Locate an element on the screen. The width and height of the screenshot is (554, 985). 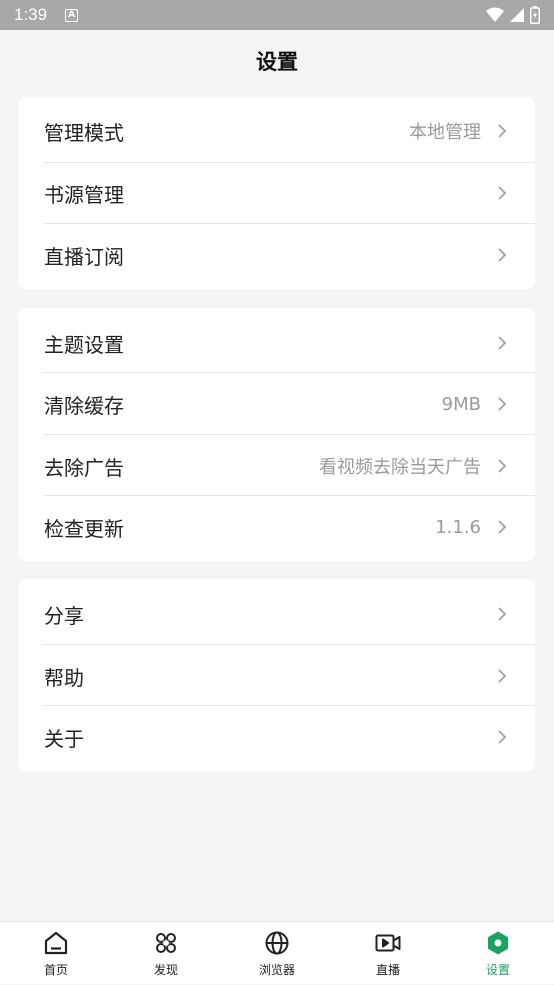
settings-item-live-subscription: 直播订阅 is located at coordinates (276, 255).